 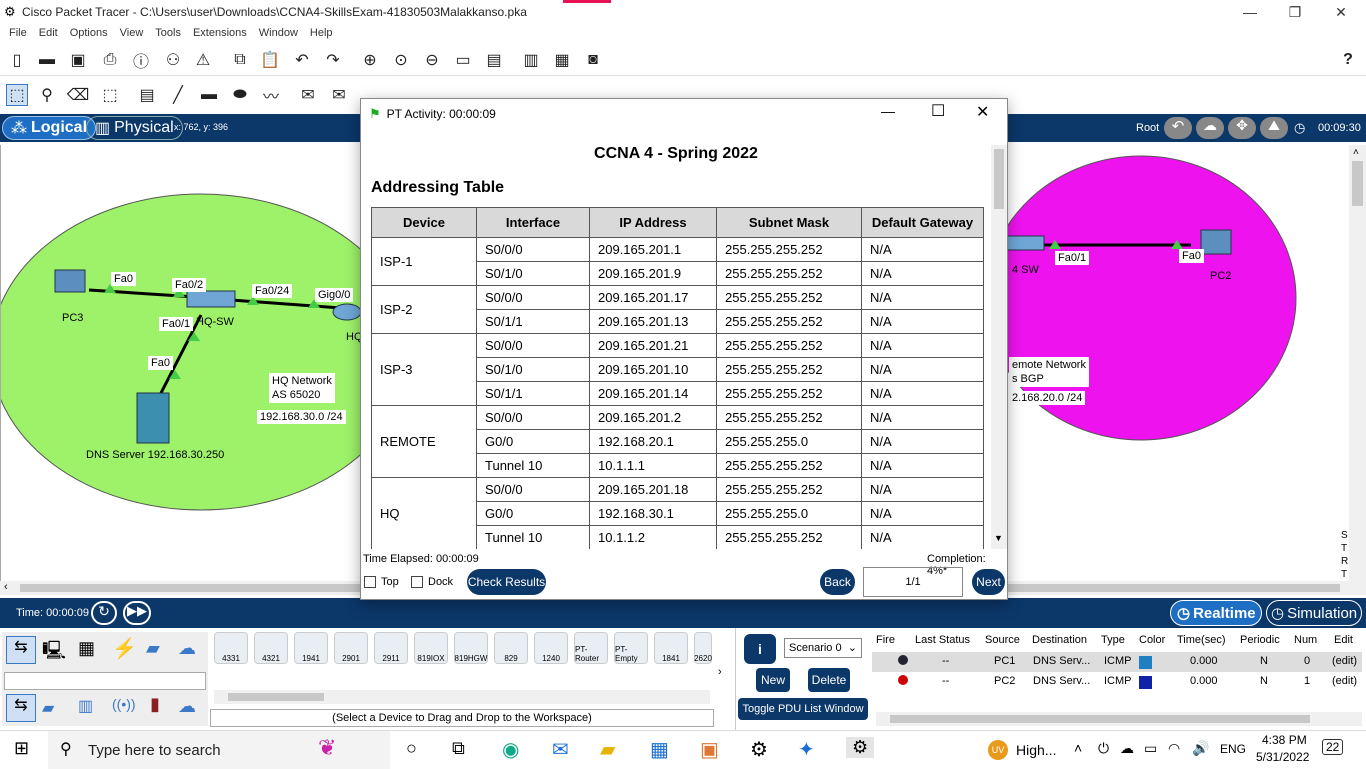 I want to click on switches-icon: ▰, so click(x=48, y=708).